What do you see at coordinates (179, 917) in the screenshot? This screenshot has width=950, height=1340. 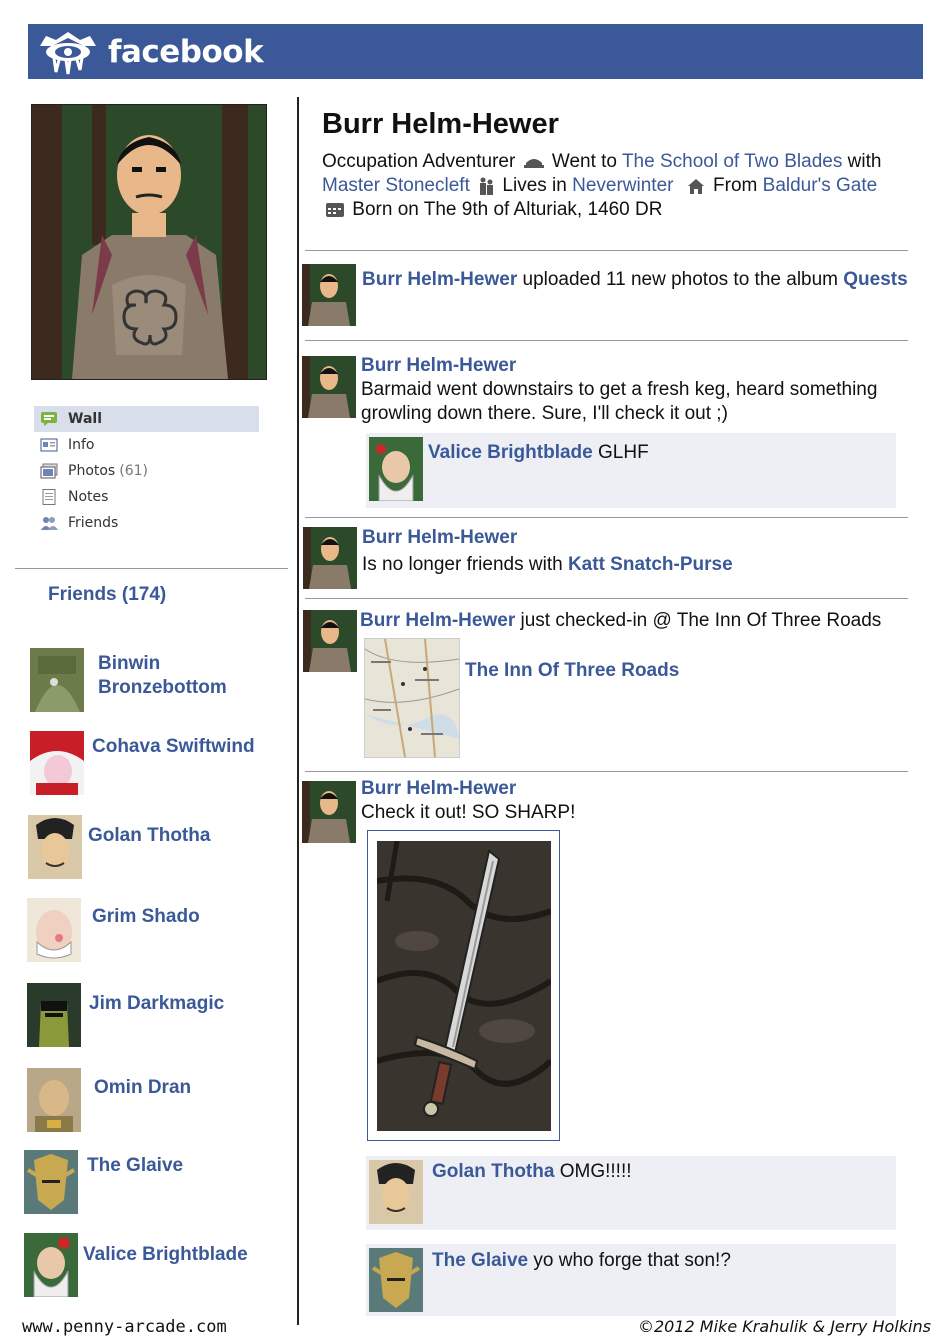 I see `friend-name: Grim Shado` at bounding box center [179, 917].